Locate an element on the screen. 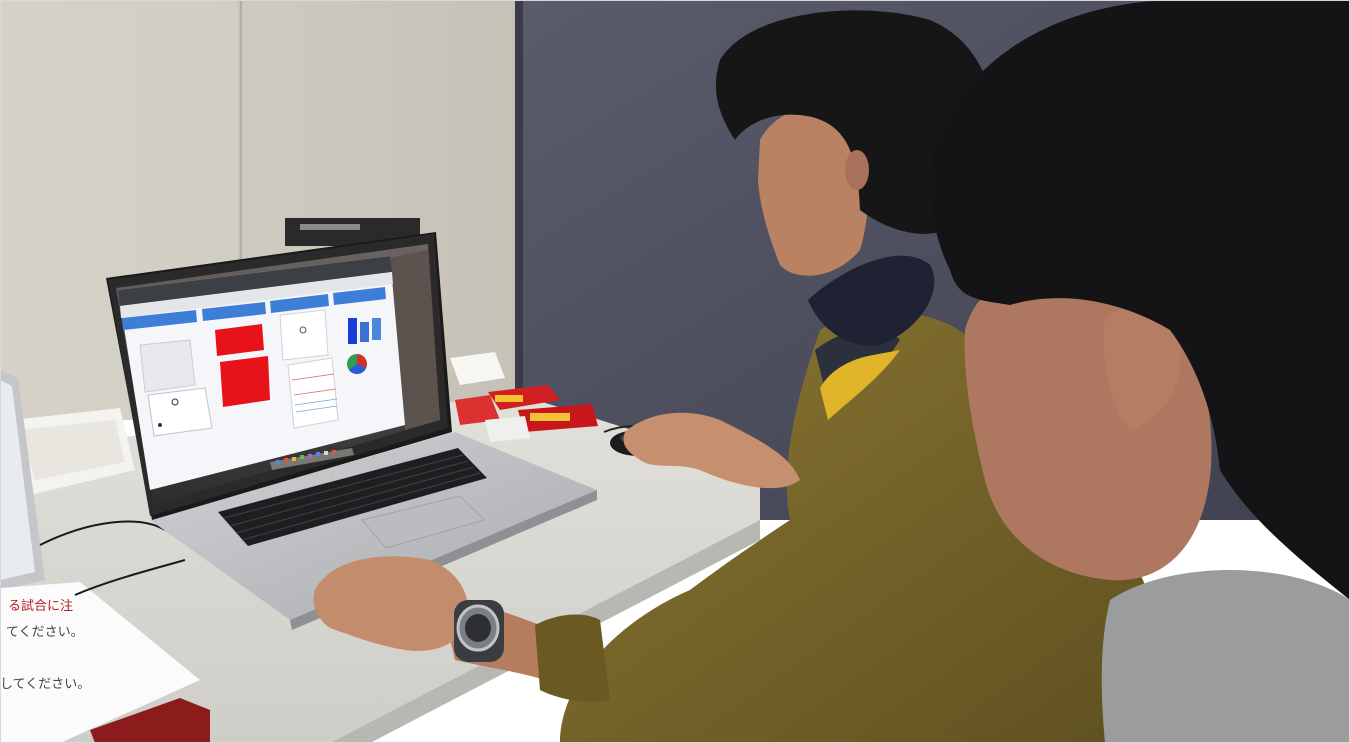 The image size is (1350, 743). paper-line-3: してください。 is located at coordinates (45, 684).